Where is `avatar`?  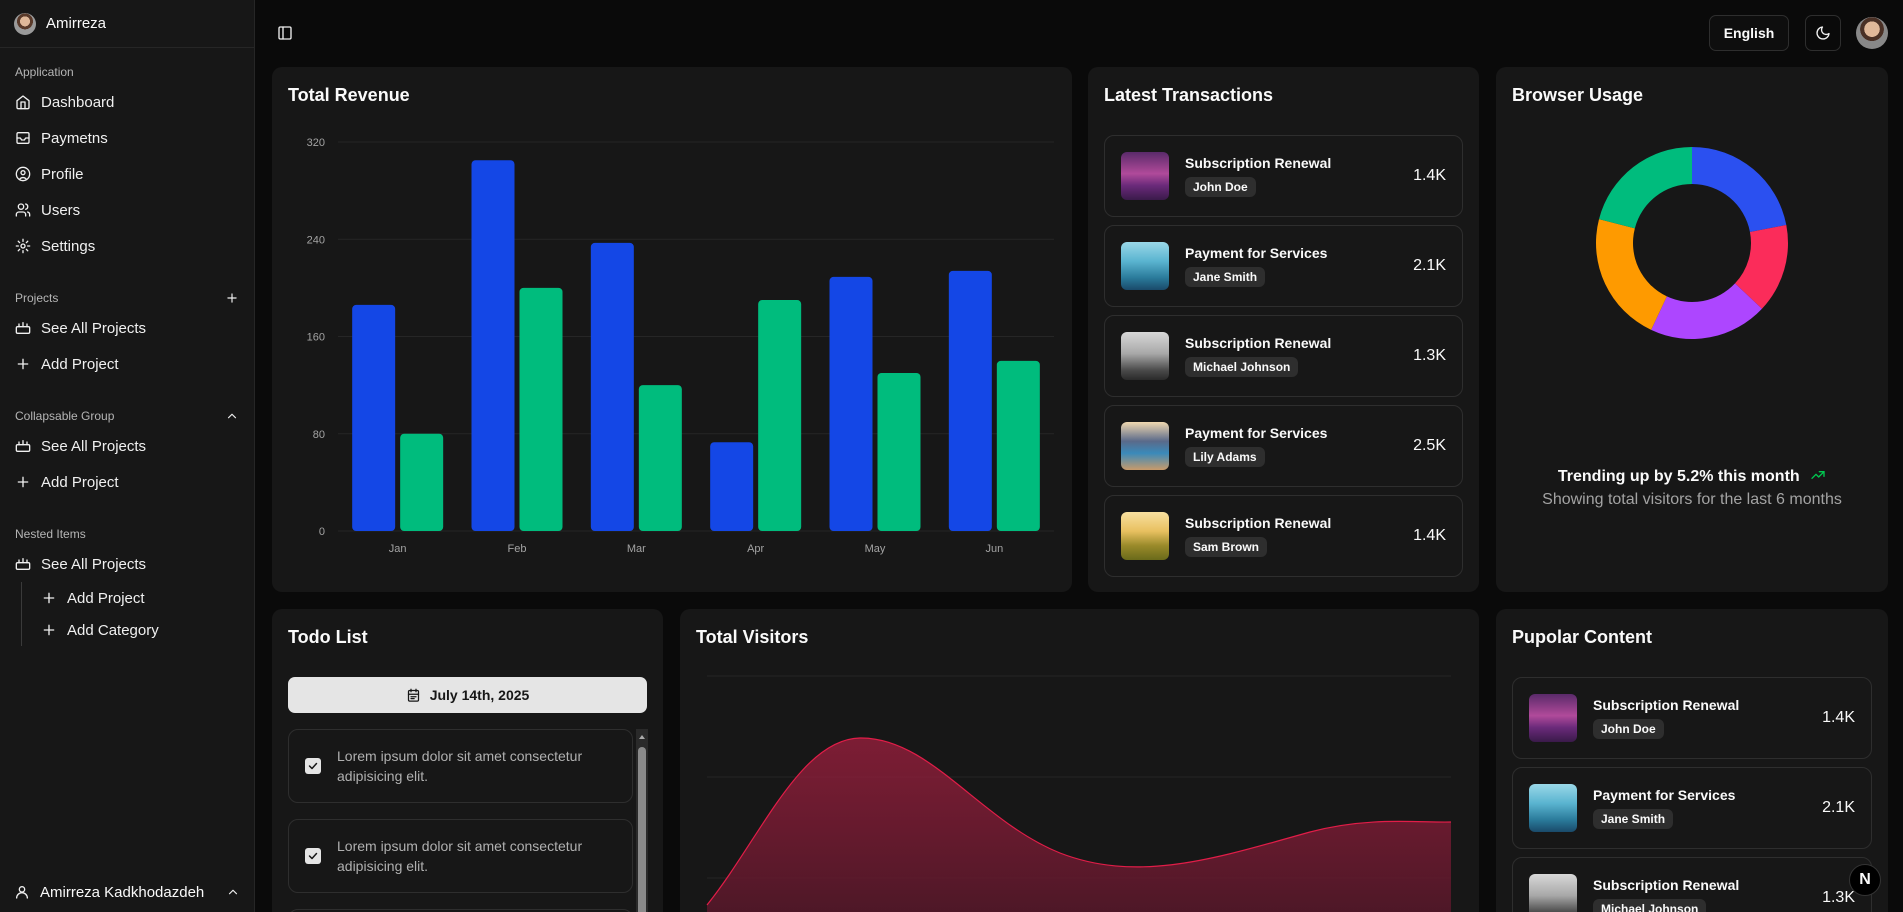
avatar is located at coordinates (25, 23).